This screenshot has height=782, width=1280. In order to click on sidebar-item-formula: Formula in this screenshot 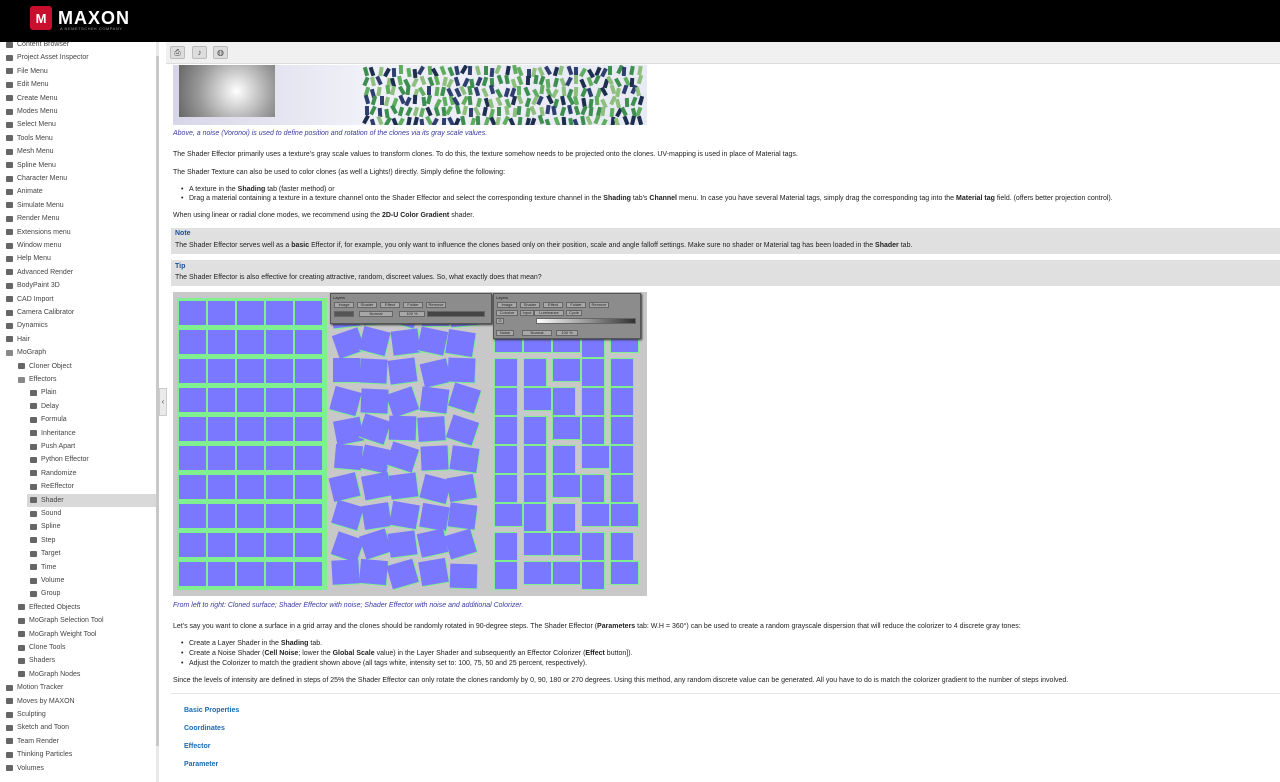, I will do `click(91, 419)`.